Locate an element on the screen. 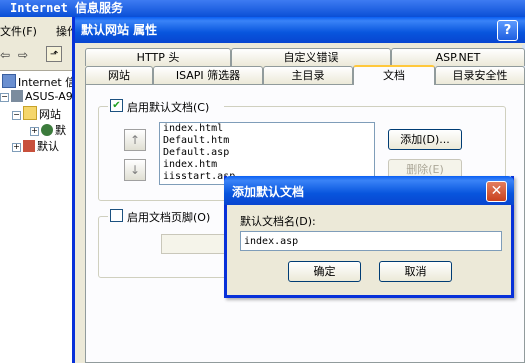  move-up-button: ↑ is located at coordinates (135, 140).